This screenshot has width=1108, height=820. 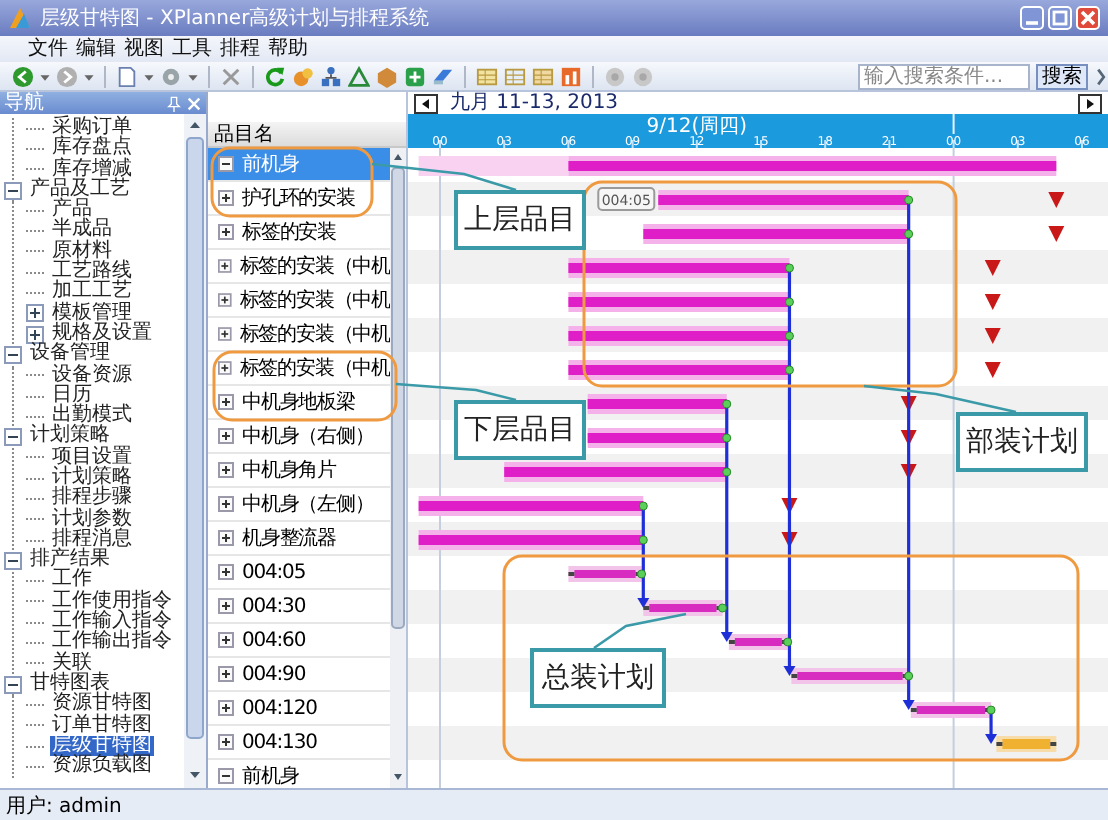 I want to click on chevron-icon, so click(x=1101, y=76).